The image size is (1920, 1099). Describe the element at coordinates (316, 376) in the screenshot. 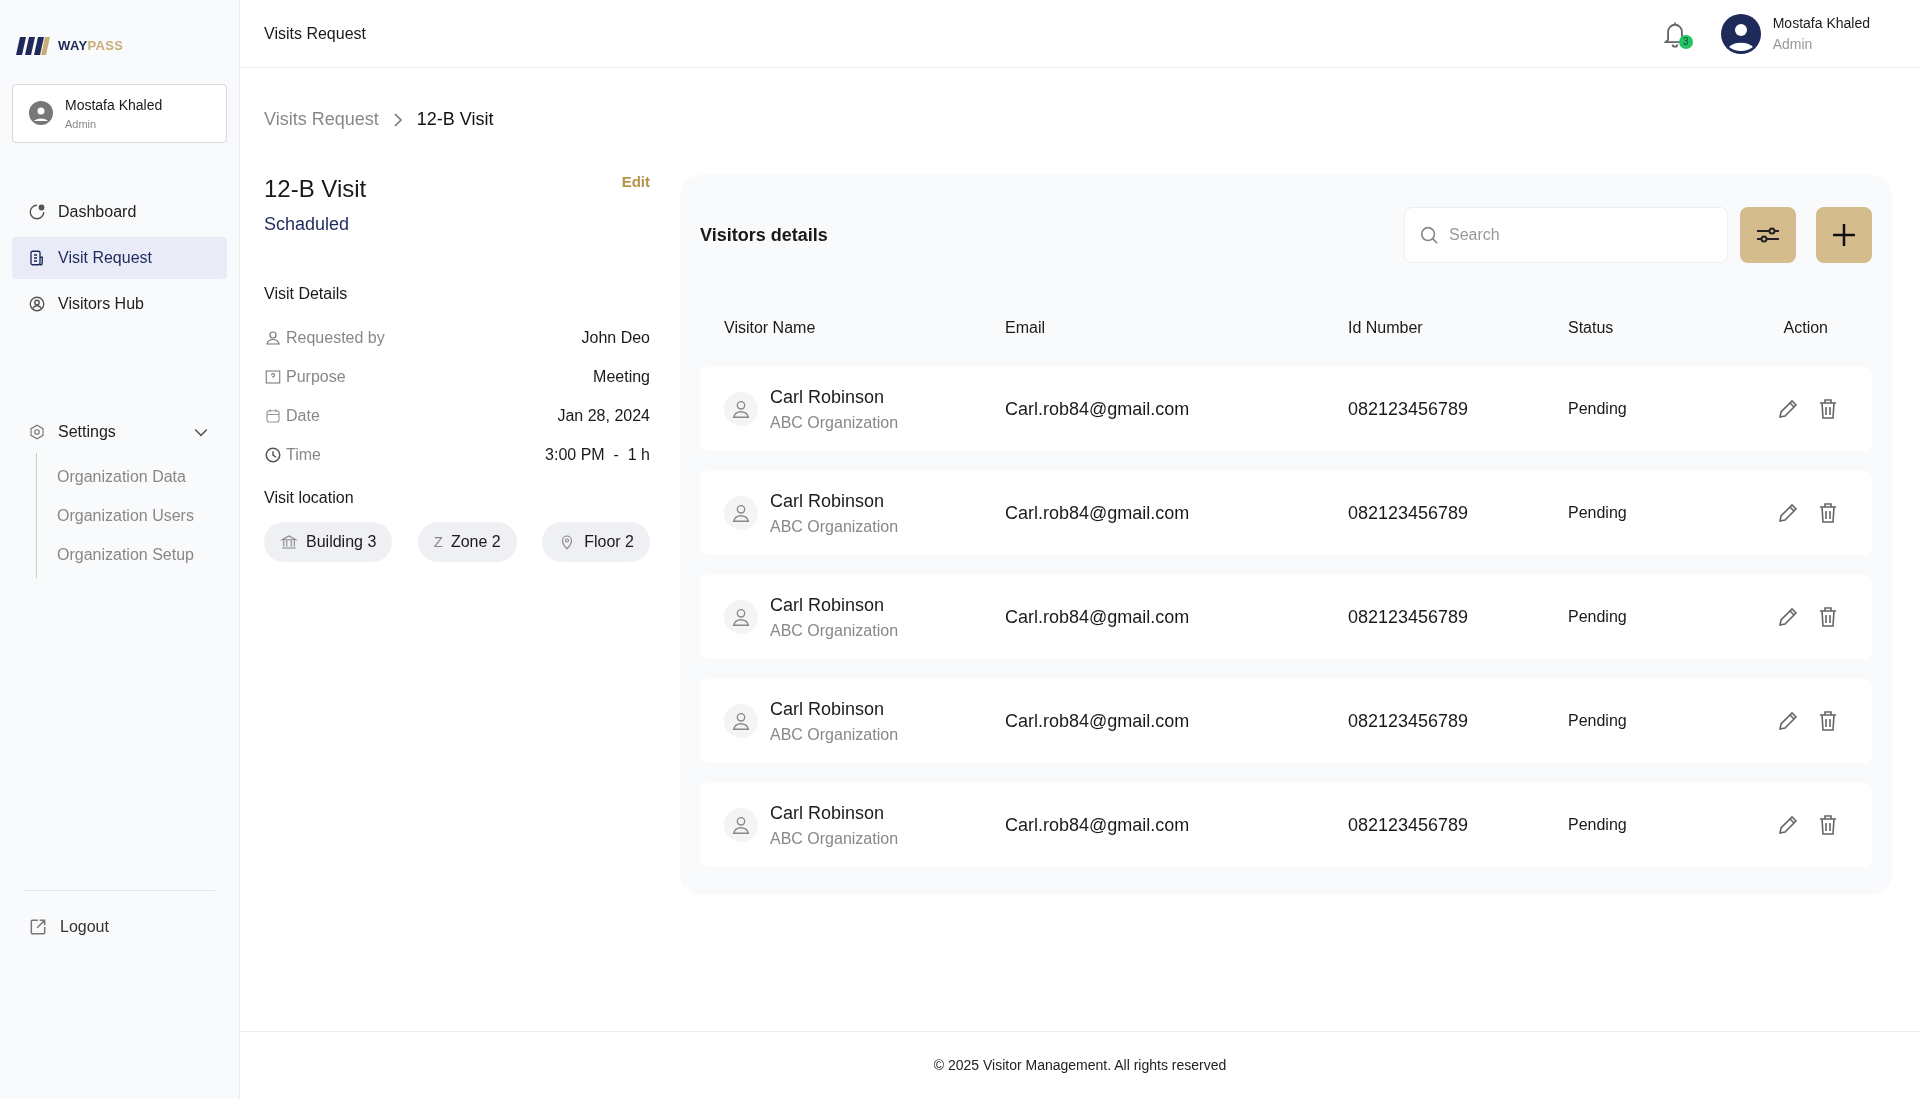

I see `detail-label: Purpose` at that location.